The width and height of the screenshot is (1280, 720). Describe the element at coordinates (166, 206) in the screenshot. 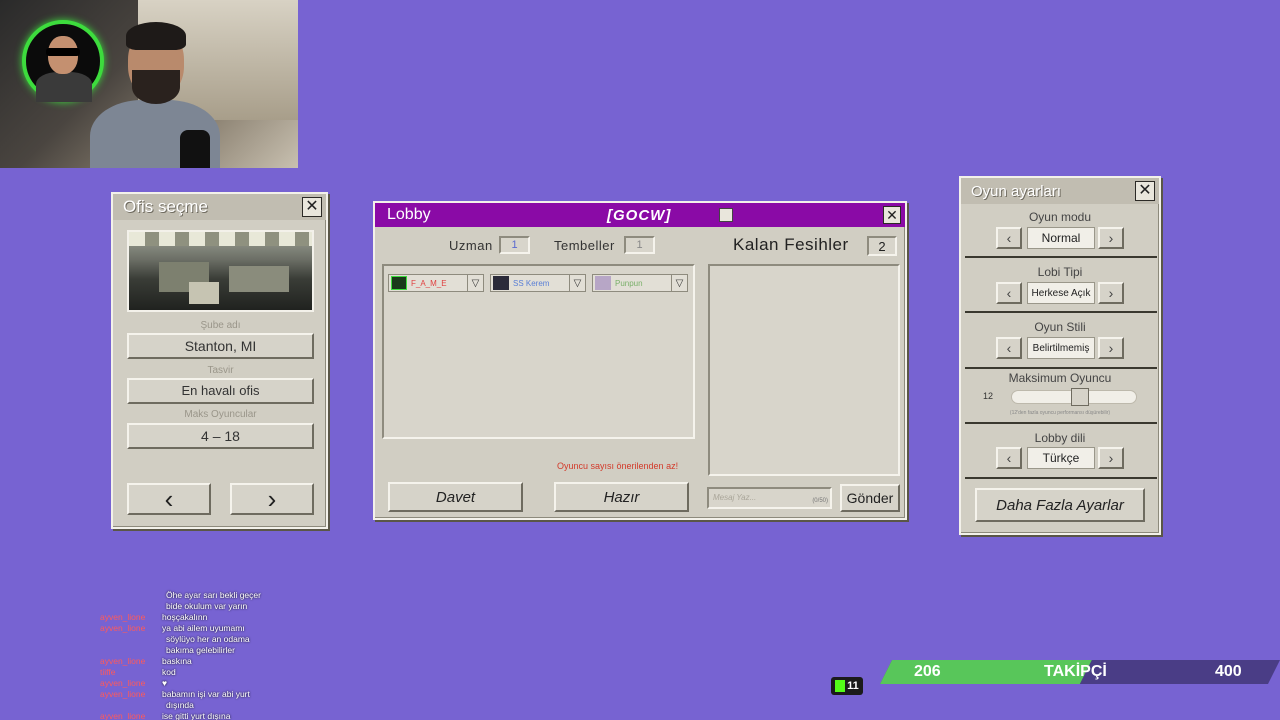

I see `office-title: Ofis seçme` at that location.